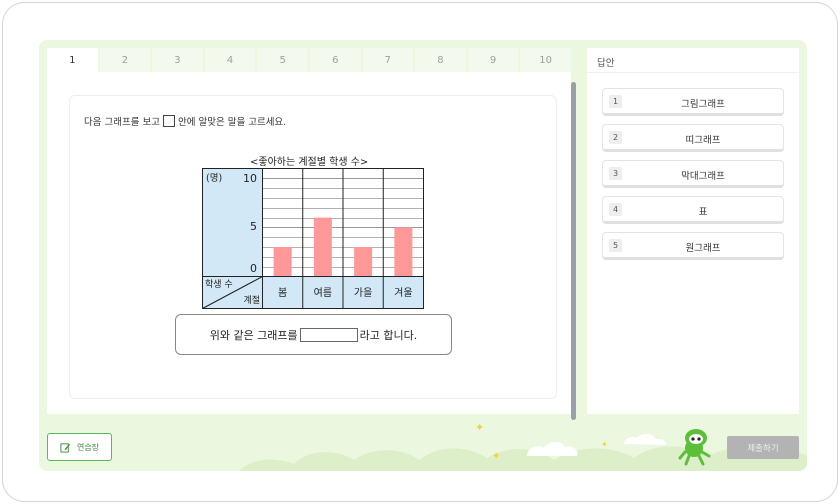 The height and width of the screenshot is (504, 840). Describe the element at coordinates (523, 458) in the screenshot. I see `hills-background` at that location.